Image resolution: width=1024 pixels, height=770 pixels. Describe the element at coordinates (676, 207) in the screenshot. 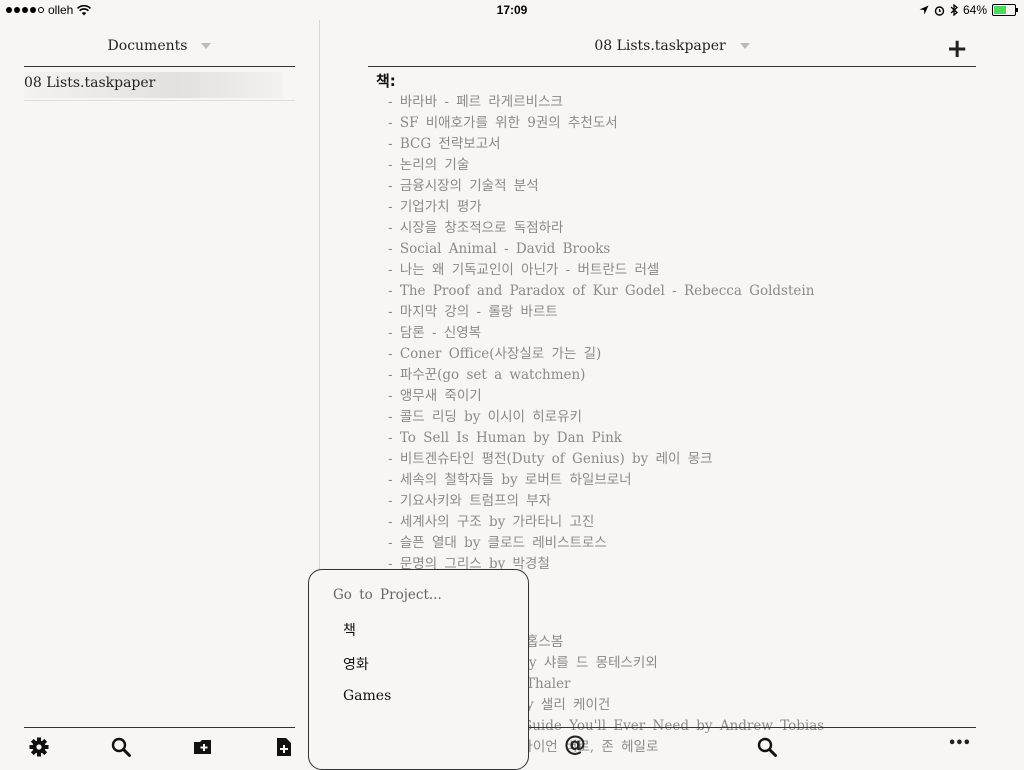

I see `task-item: - 기업가치 평가` at that location.